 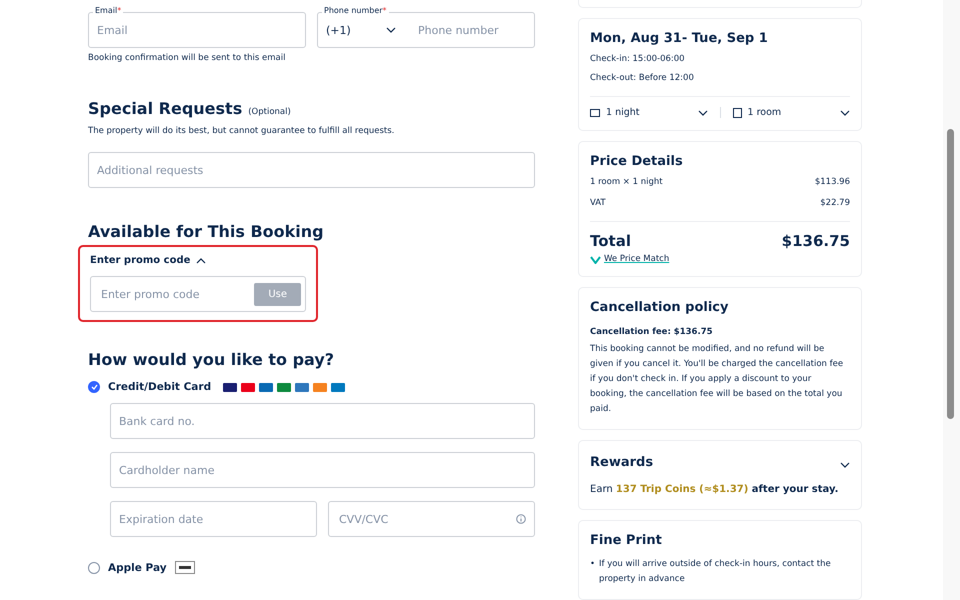 I want to click on total-label: Total, so click(x=610, y=241).